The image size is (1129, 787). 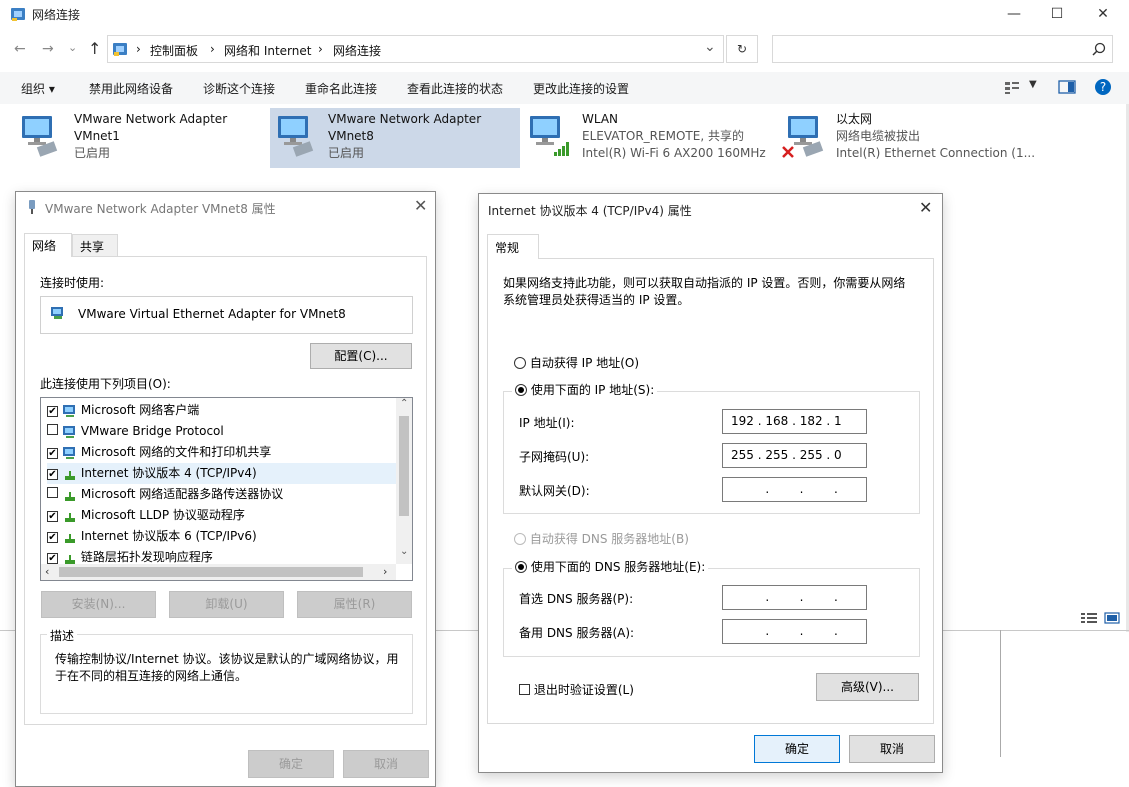 I want to click on description-label: 描述, so click(x=62, y=635).